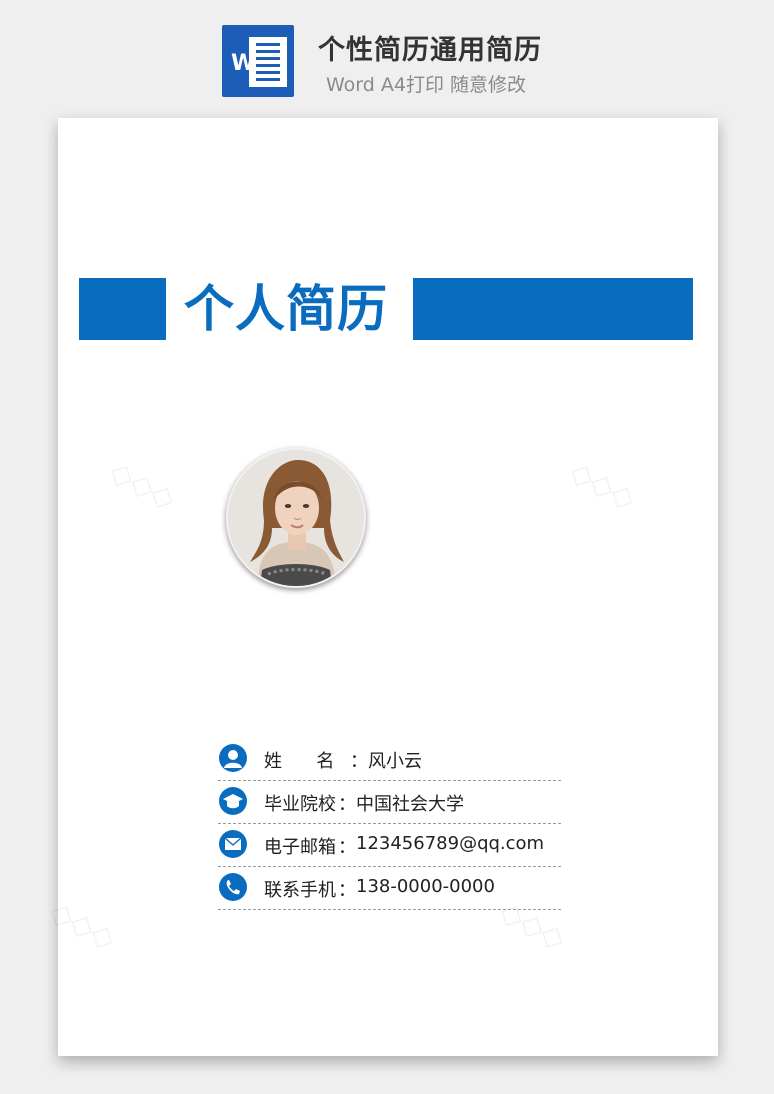  Describe the element at coordinates (258, 61) in the screenshot. I see `word-icon: W` at that location.